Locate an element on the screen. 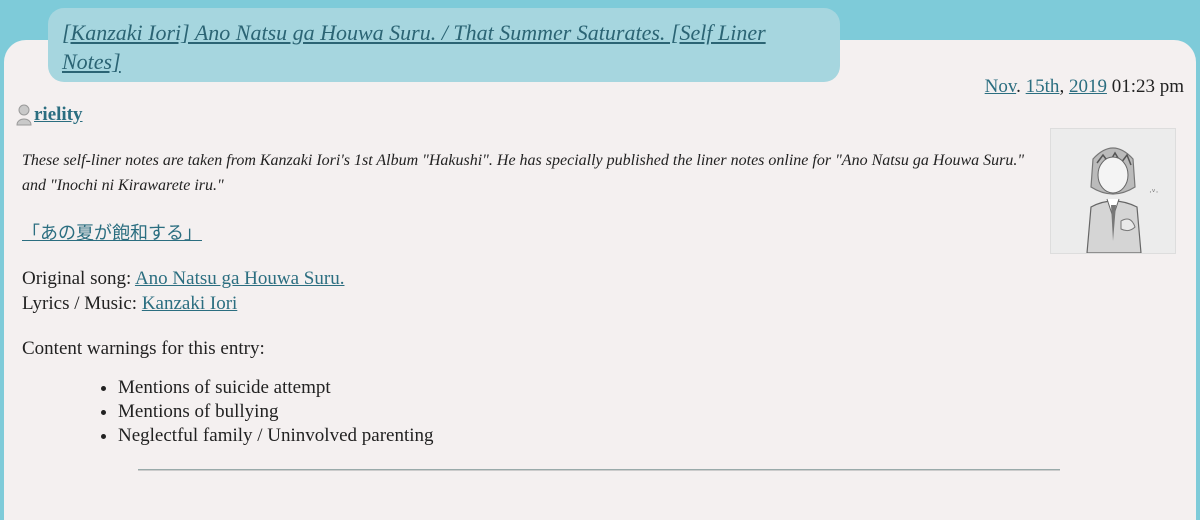  lyrics-link: Kanzaki Iori is located at coordinates (189, 303).